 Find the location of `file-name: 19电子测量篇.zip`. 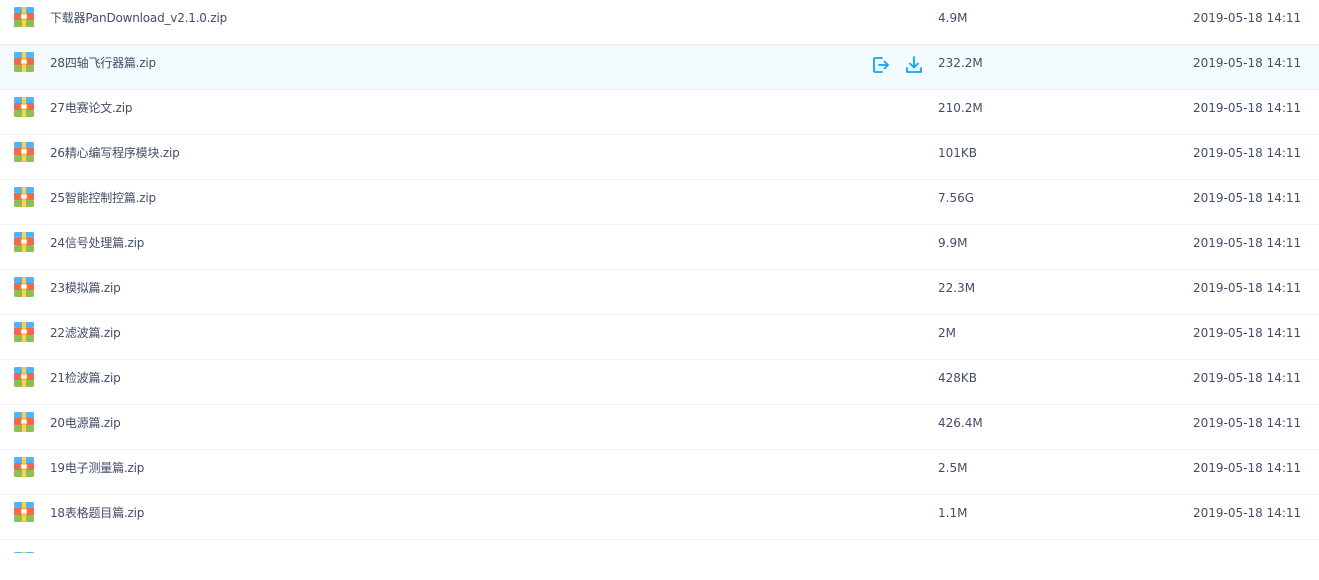

file-name: 19电子测量篇.zip is located at coordinates (97, 468).